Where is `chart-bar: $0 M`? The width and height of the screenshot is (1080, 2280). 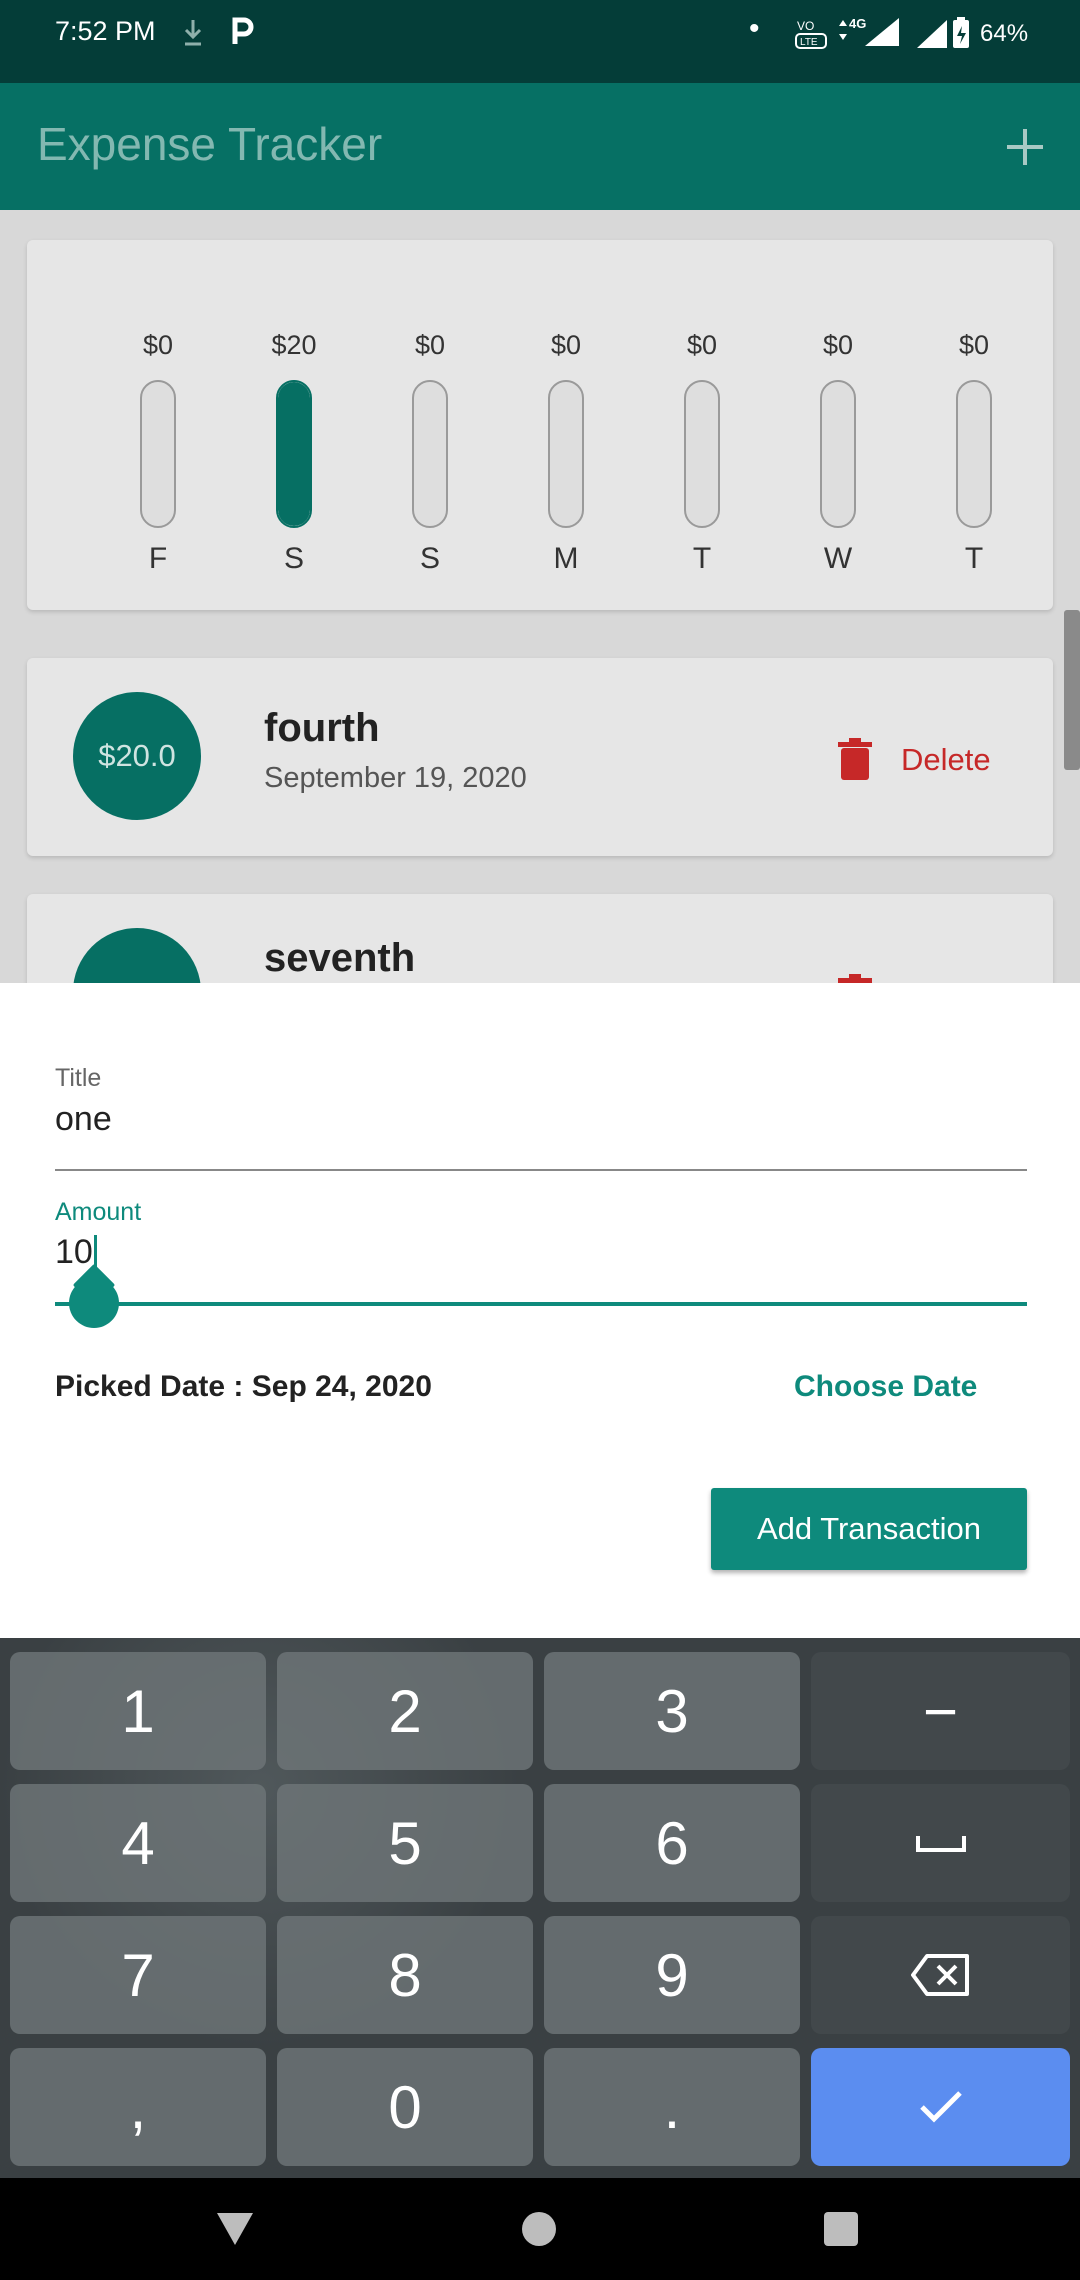 chart-bar: $0 M is located at coordinates (566, 425).